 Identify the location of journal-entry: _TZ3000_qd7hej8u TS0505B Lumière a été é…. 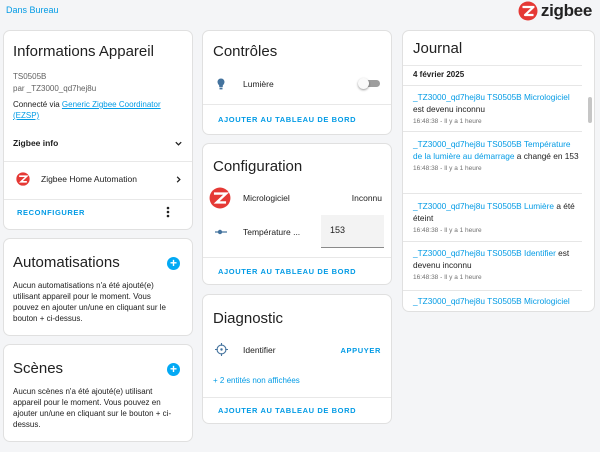
(496, 218).